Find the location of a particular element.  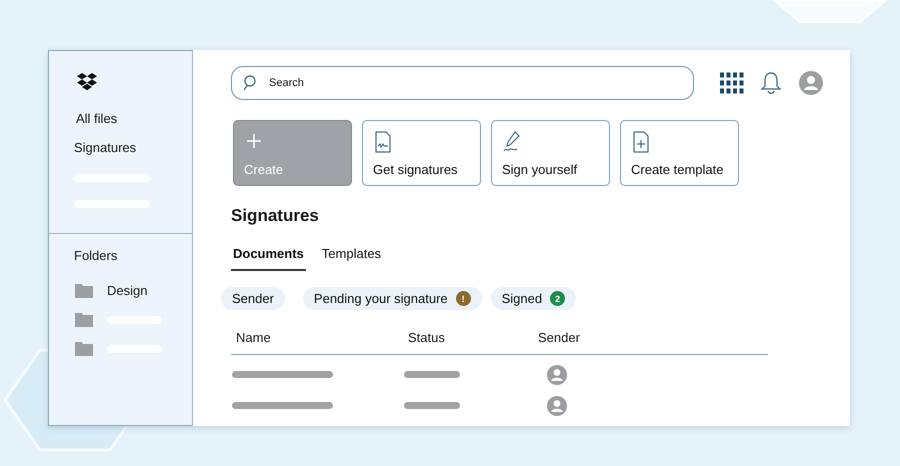

section-title: Folders is located at coordinates (96, 256).